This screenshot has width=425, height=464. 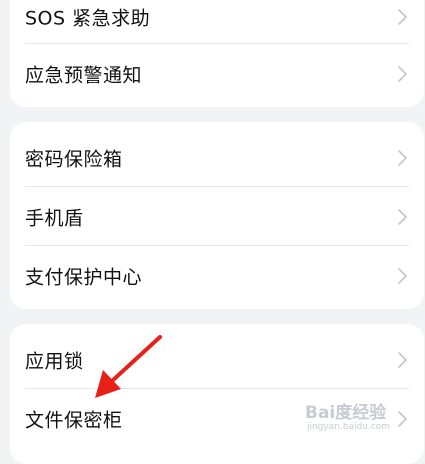 I want to click on settings-item-label: 手机盾, so click(x=54, y=218).